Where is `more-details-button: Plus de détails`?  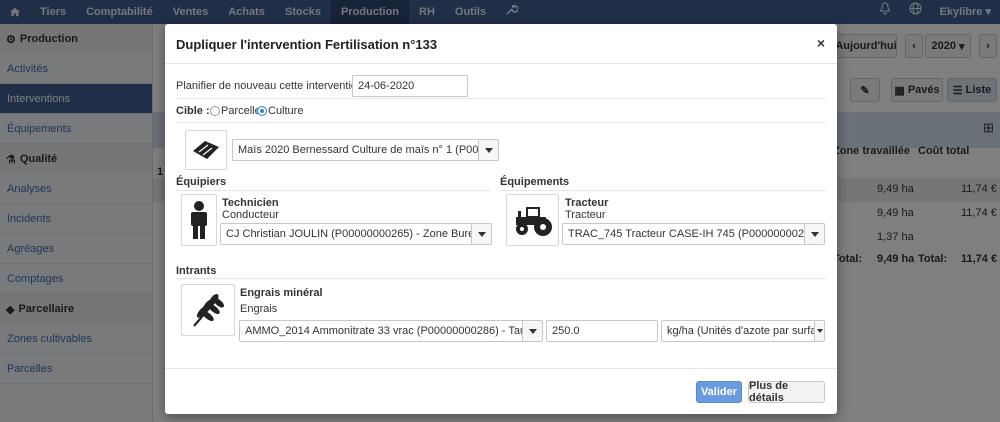
more-details-button: Plus de détails is located at coordinates (786, 392).